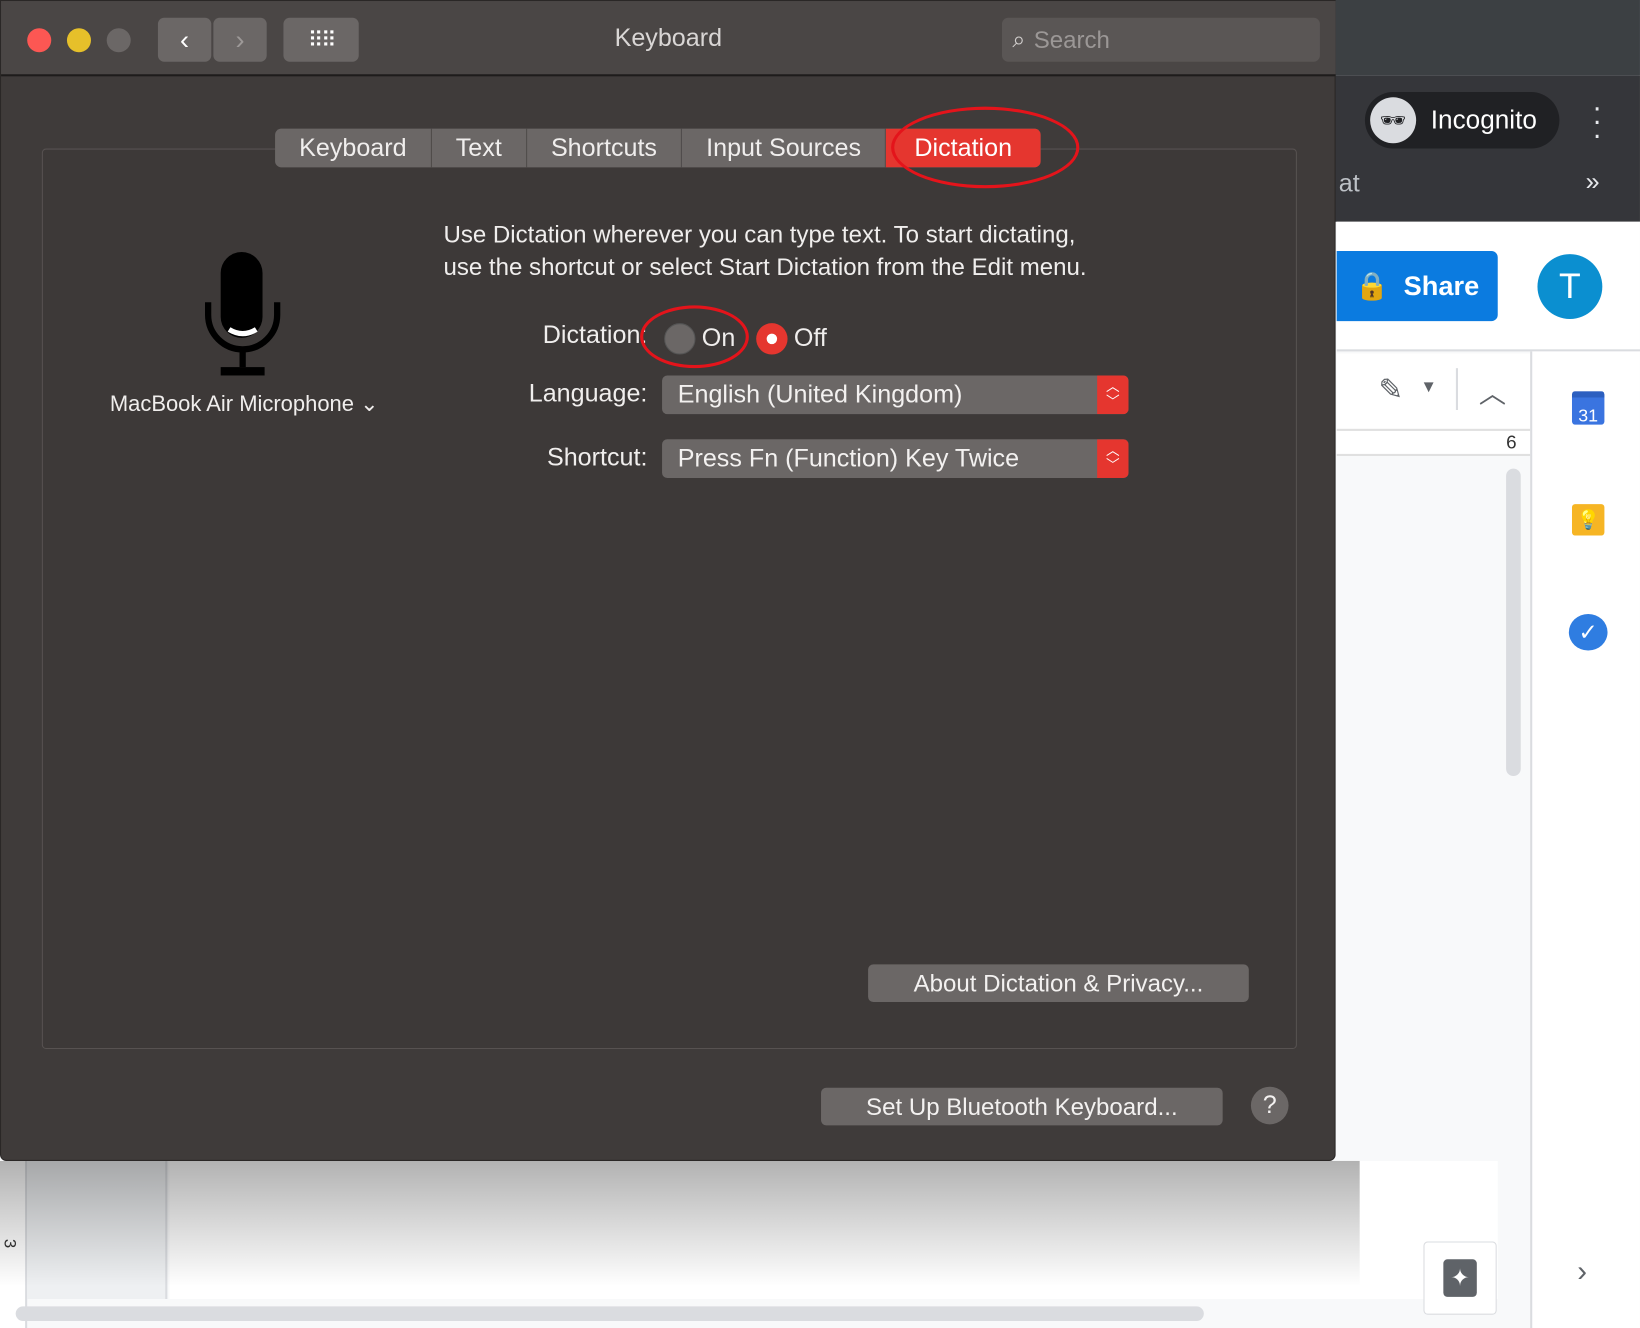  Describe the element at coordinates (718, 338) in the screenshot. I see `dictation-on-label: On` at that location.